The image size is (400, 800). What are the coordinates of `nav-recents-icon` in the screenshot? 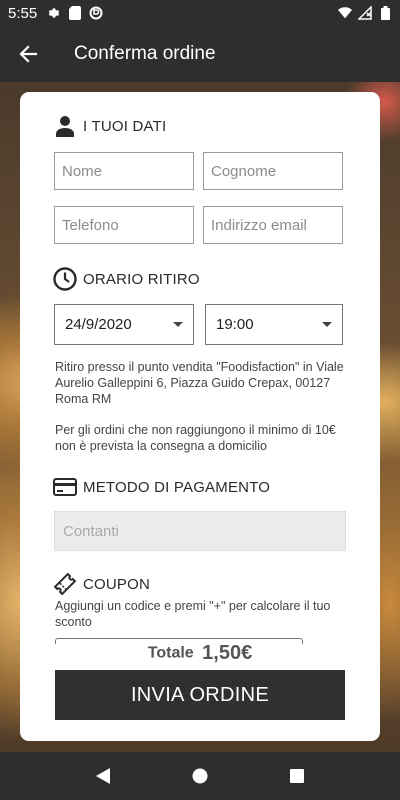 It's located at (296, 776).